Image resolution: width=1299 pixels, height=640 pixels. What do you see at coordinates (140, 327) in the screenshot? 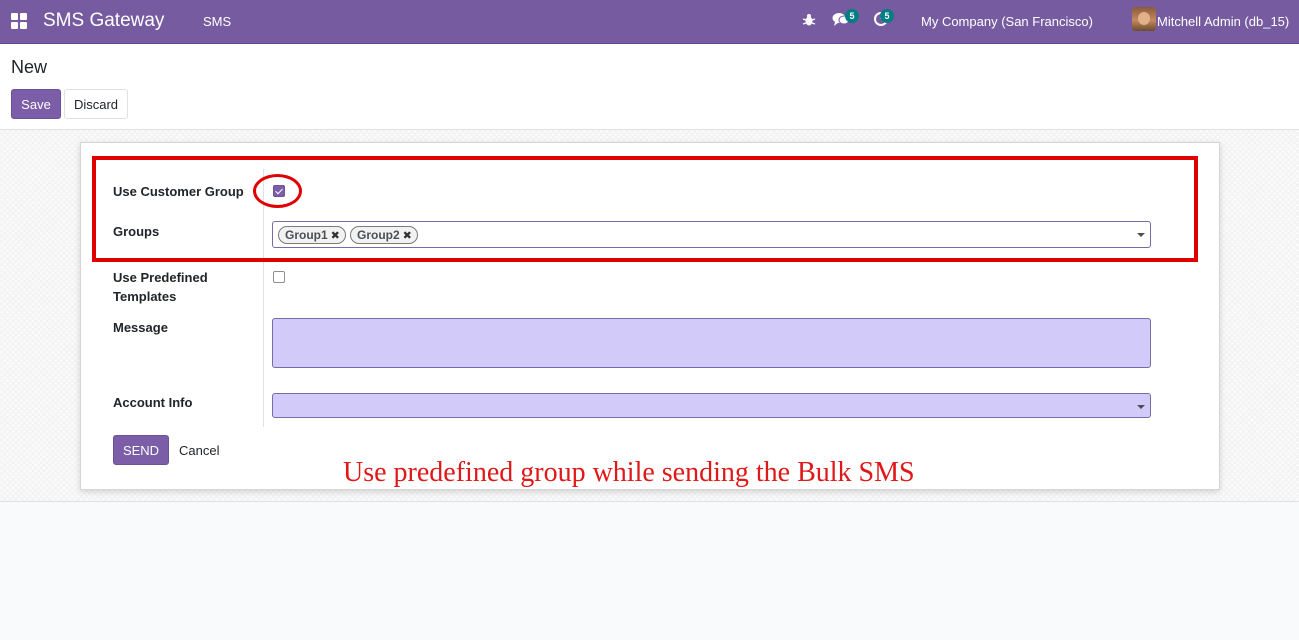
I see `message-label: Message` at bounding box center [140, 327].